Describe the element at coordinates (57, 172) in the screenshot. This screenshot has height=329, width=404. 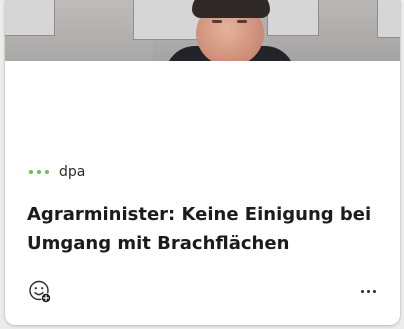
I see `source-attribution: dpa` at that location.